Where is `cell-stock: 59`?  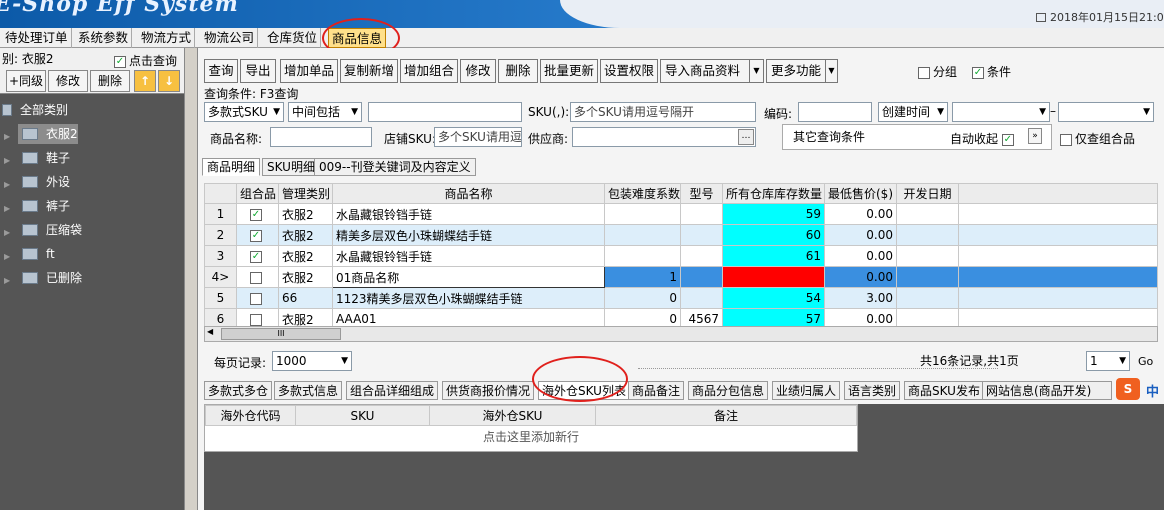
cell-stock: 59 is located at coordinates (773, 214).